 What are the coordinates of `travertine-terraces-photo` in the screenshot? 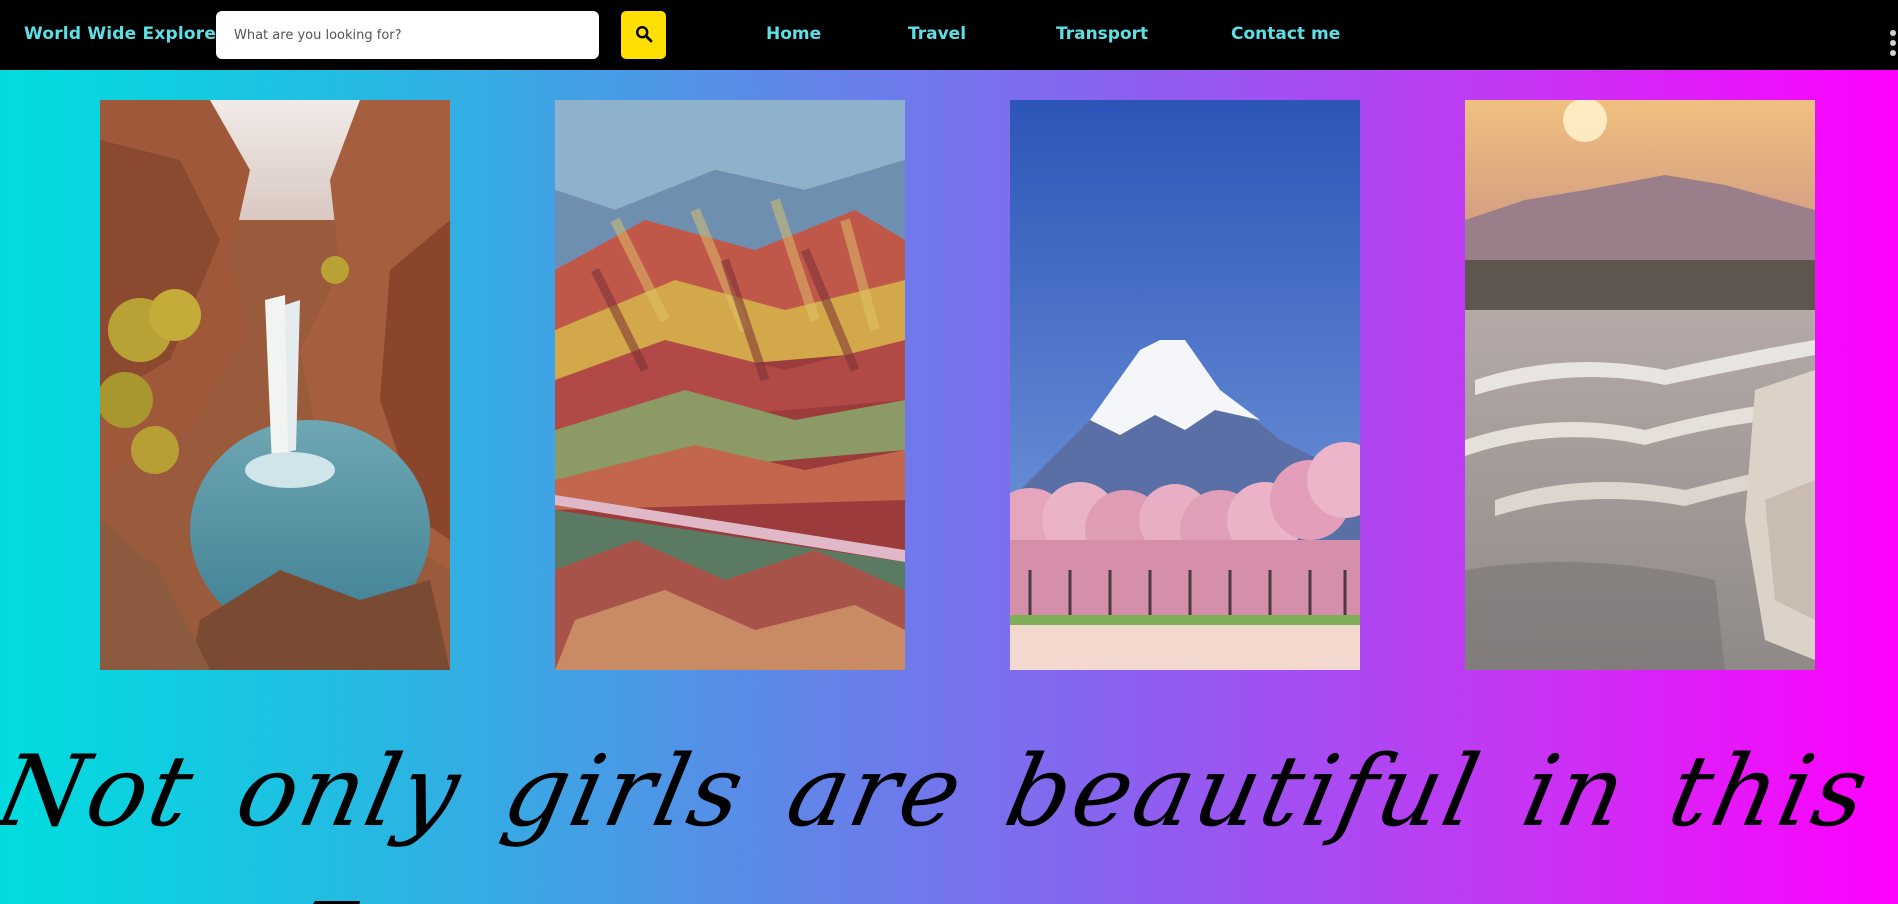 It's located at (1640, 385).